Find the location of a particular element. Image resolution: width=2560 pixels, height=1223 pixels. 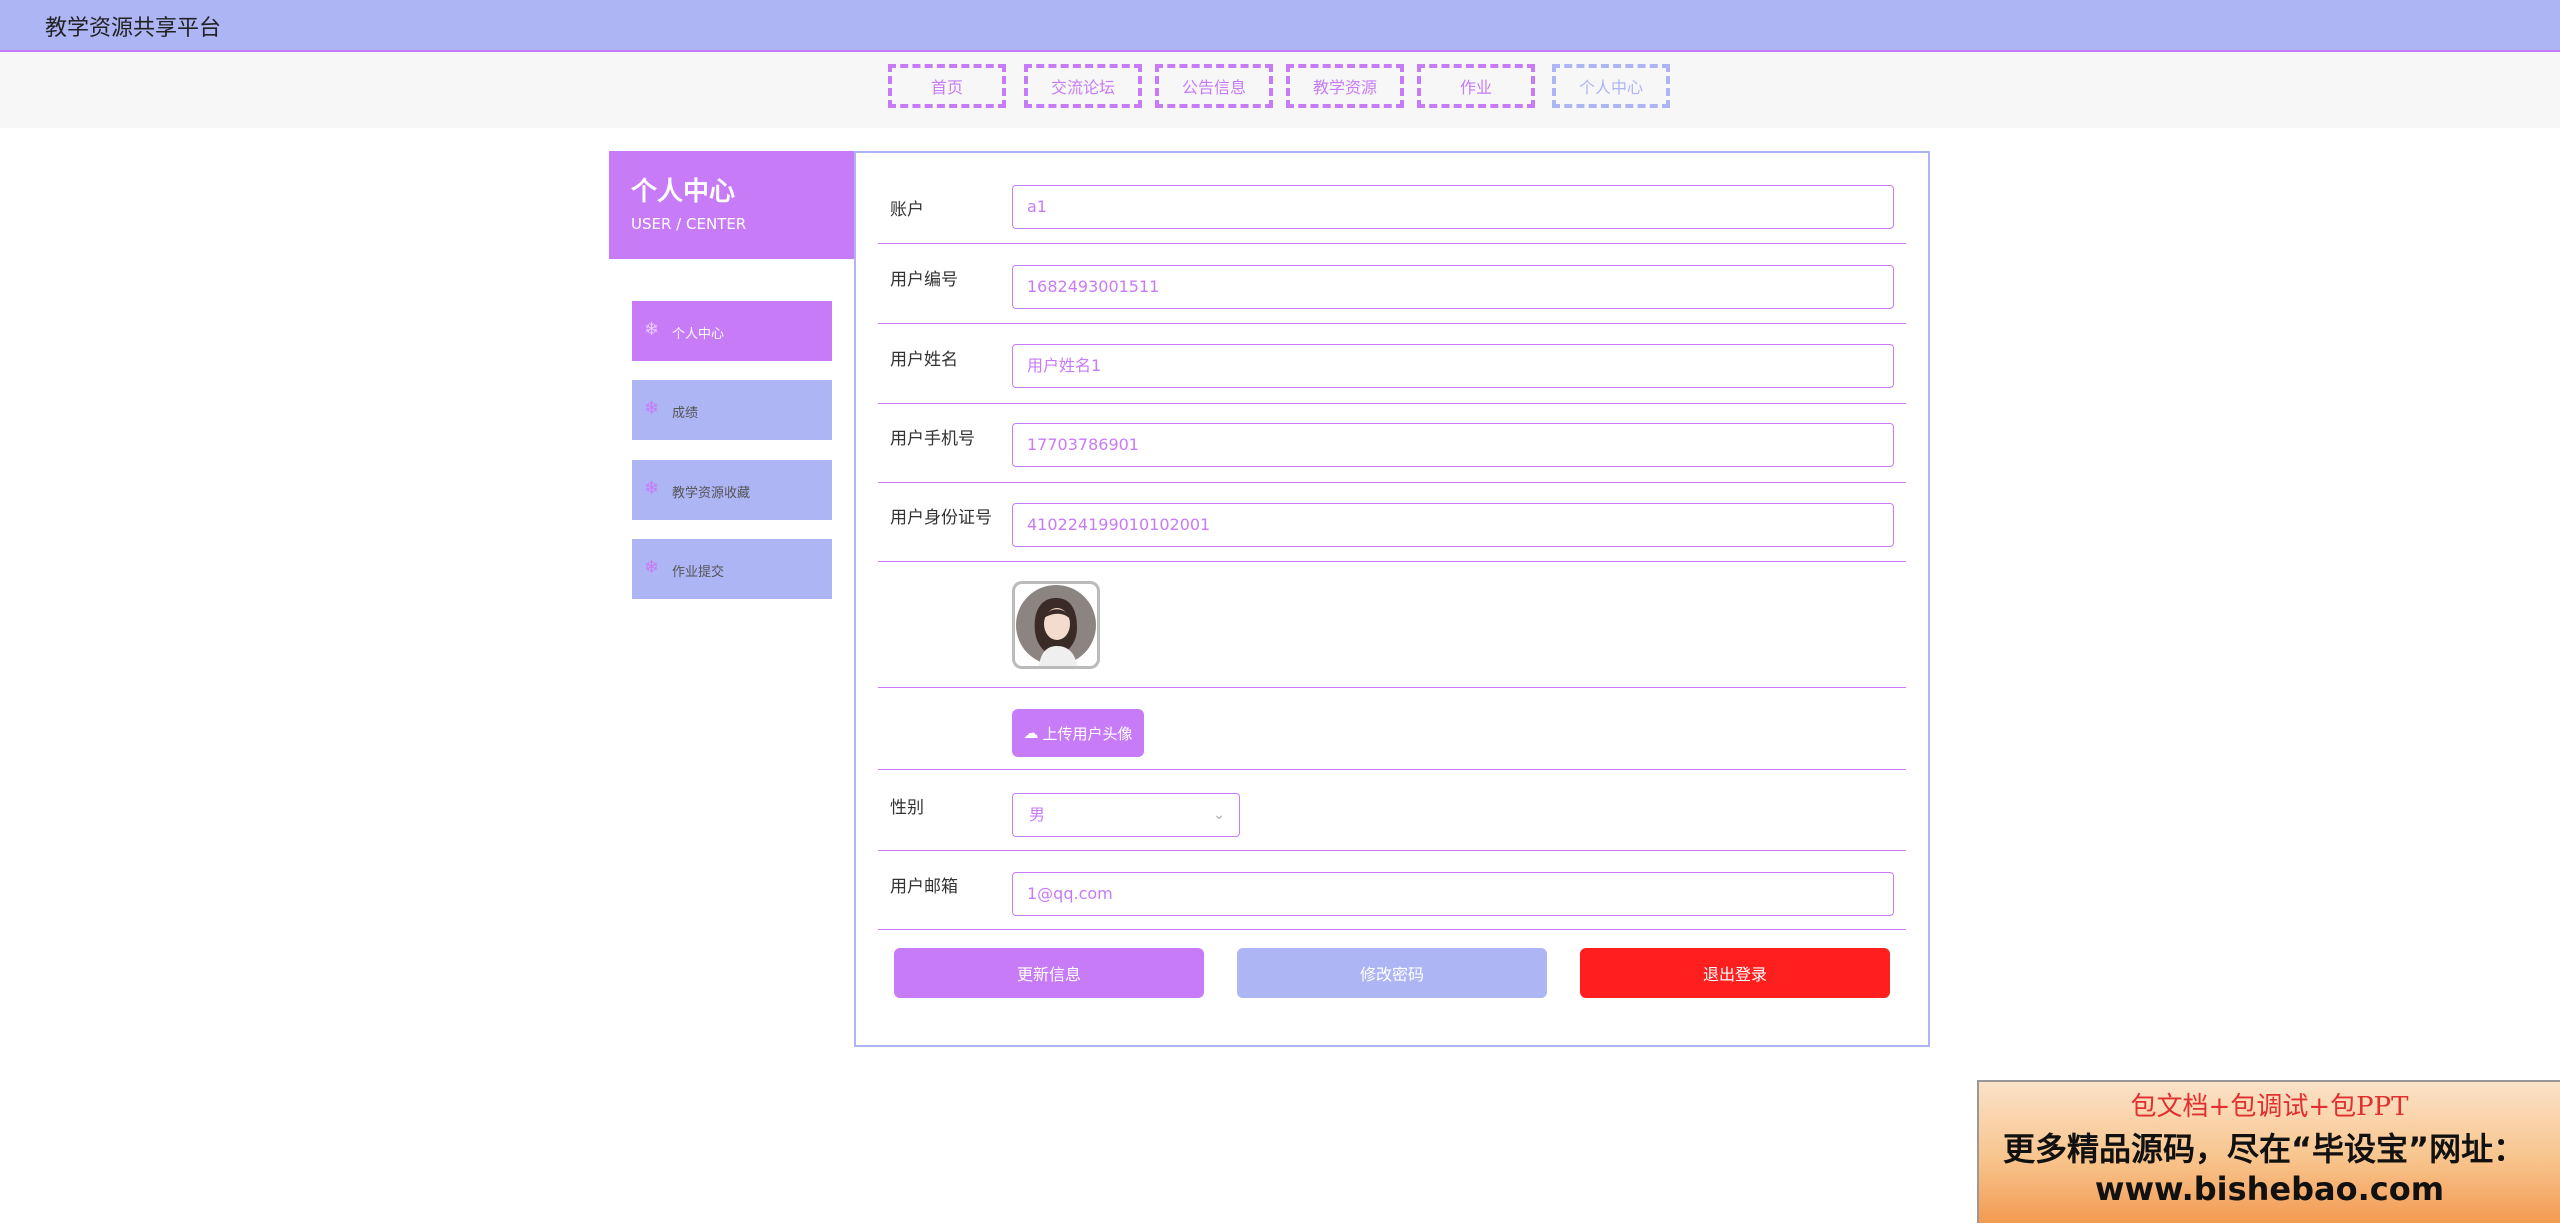

avatar is located at coordinates (1056, 625).